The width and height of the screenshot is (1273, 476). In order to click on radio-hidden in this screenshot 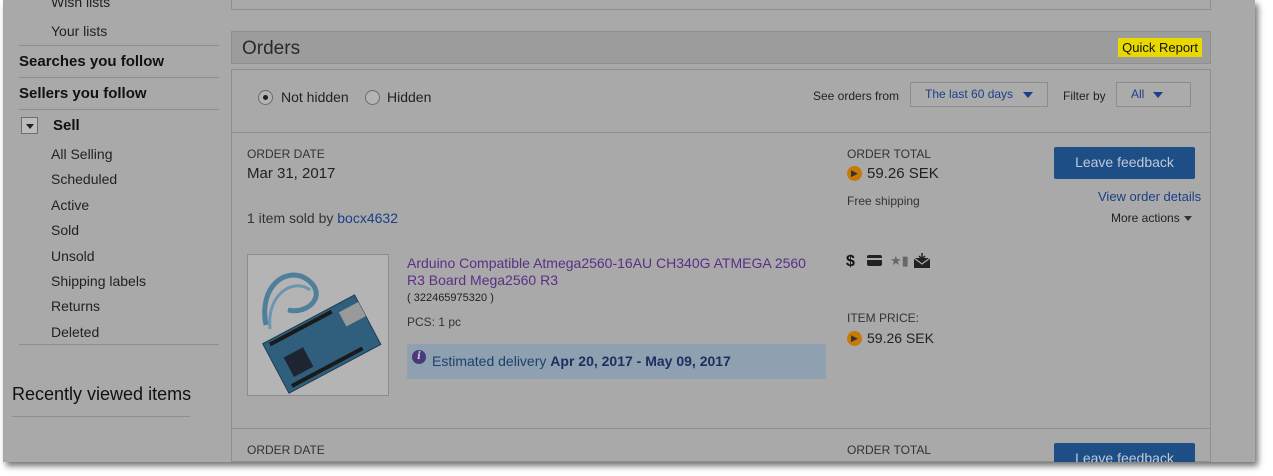, I will do `click(372, 97)`.